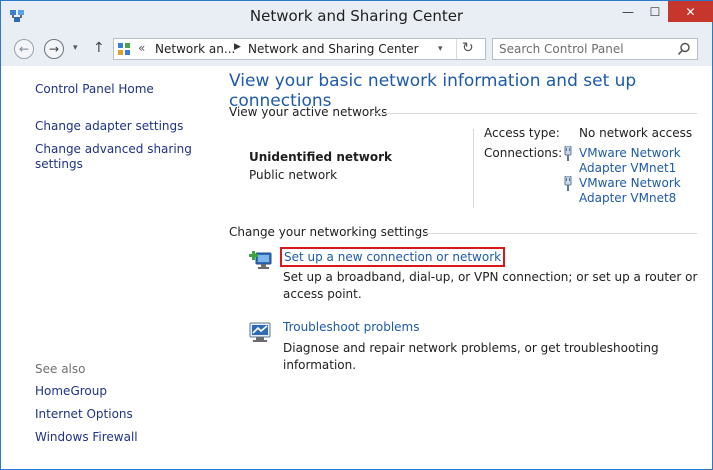  Describe the element at coordinates (94, 89) in the screenshot. I see `sidebar-link-control-panel-home: Control Panel Home` at that location.